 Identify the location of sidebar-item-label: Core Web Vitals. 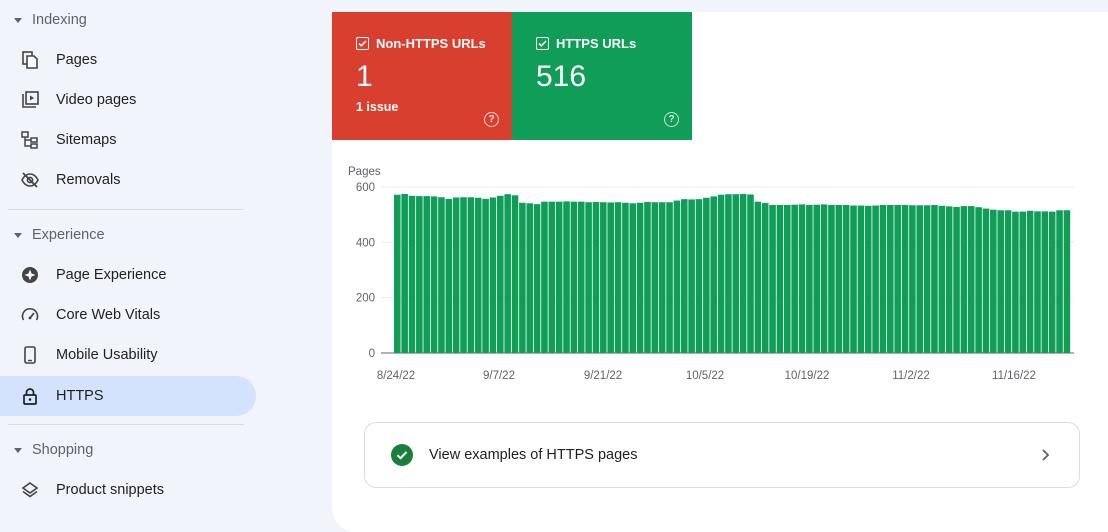
(108, 315).